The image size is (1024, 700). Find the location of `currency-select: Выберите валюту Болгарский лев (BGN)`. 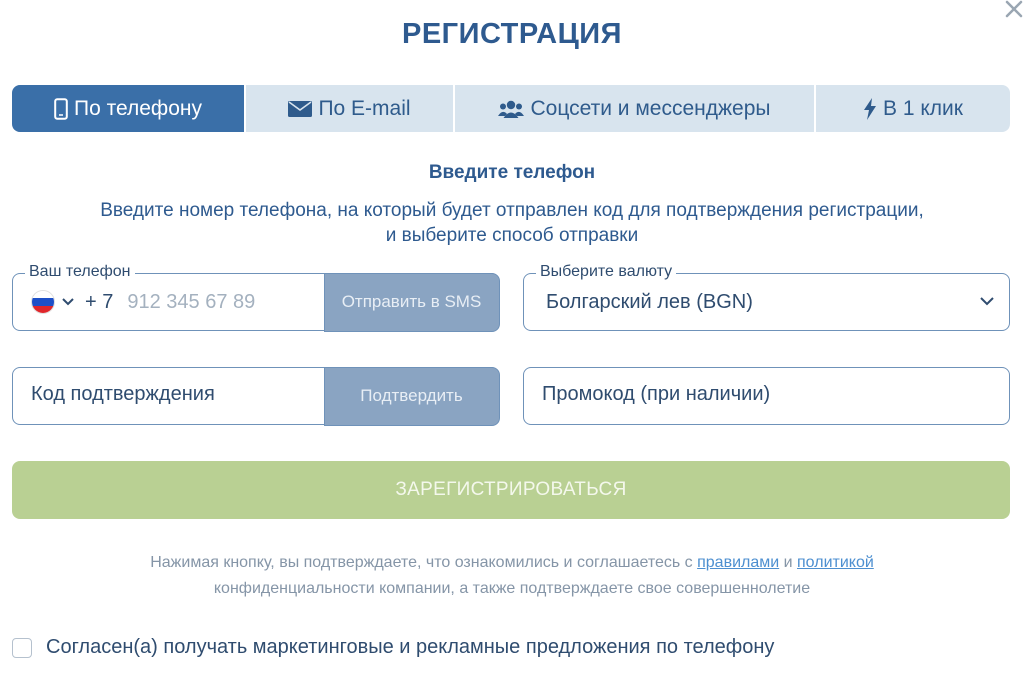

currency-select: Выберите валюту Болгарский лев (BGN) is located at coordinates (766, 297).